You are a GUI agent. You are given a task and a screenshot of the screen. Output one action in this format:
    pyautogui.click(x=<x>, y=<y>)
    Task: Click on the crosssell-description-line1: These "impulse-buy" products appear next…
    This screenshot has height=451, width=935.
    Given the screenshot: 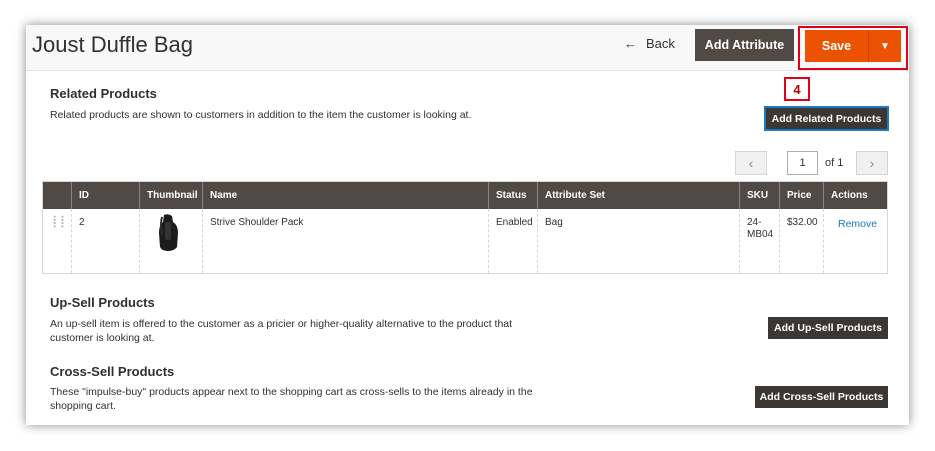 What is the action you would take?
    pyautogui.click(x=291, y=392)
    